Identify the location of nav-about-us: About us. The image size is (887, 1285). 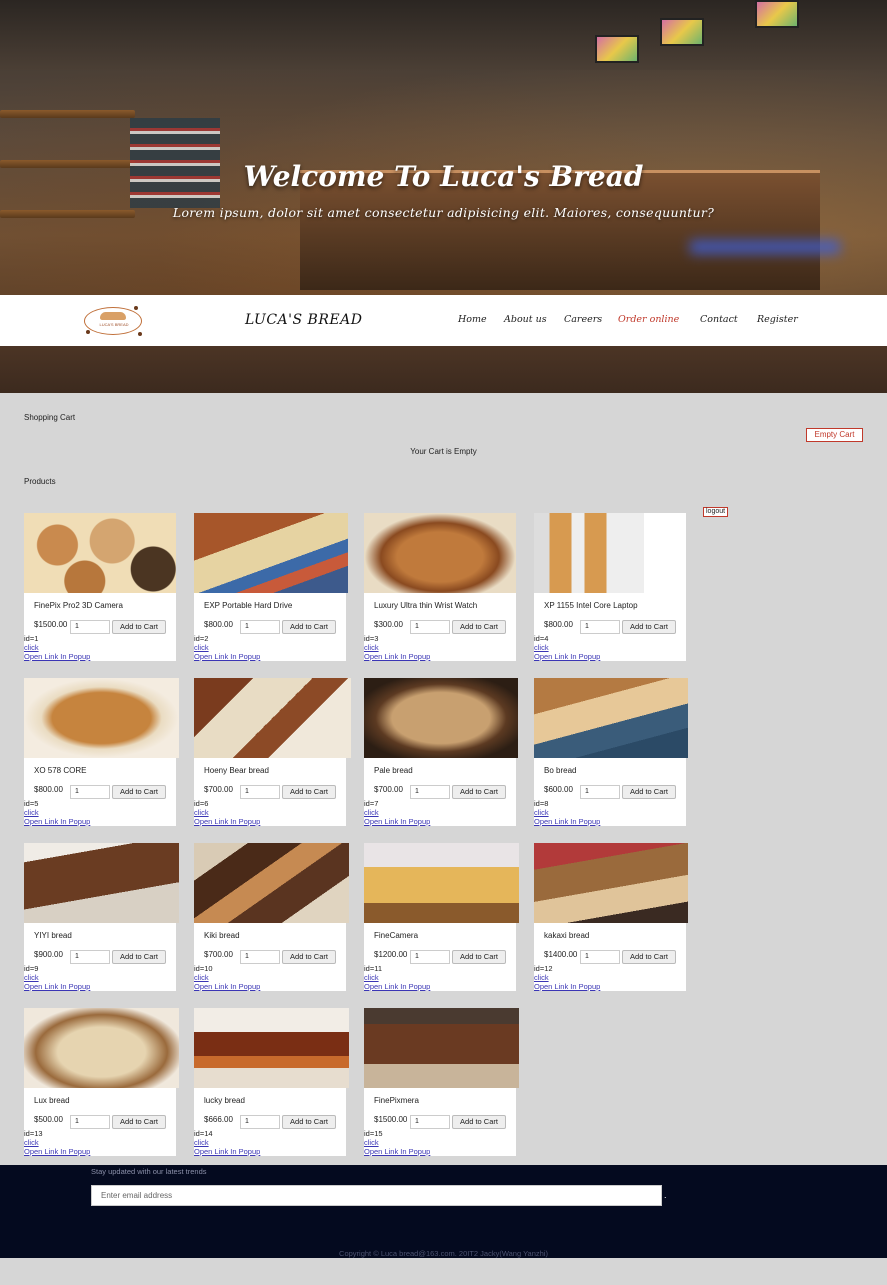
(525, 319).